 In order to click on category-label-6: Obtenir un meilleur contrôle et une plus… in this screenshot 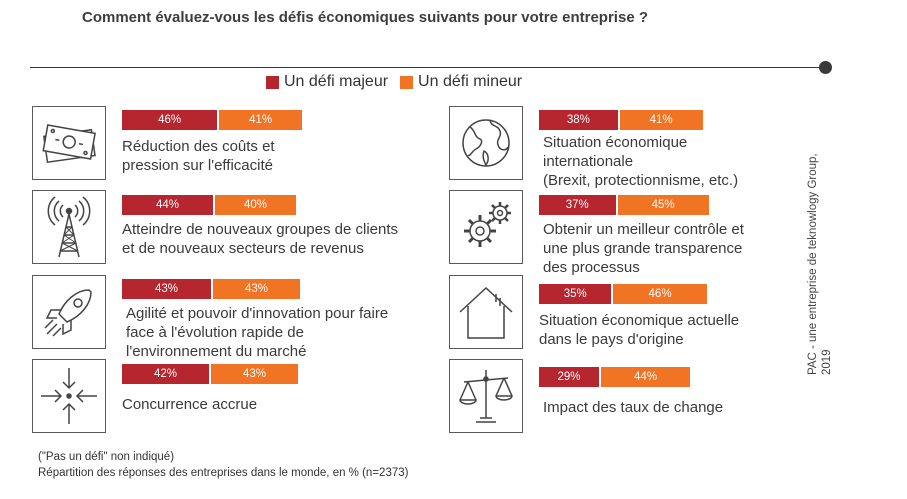, I will do `click(643, 248)`.